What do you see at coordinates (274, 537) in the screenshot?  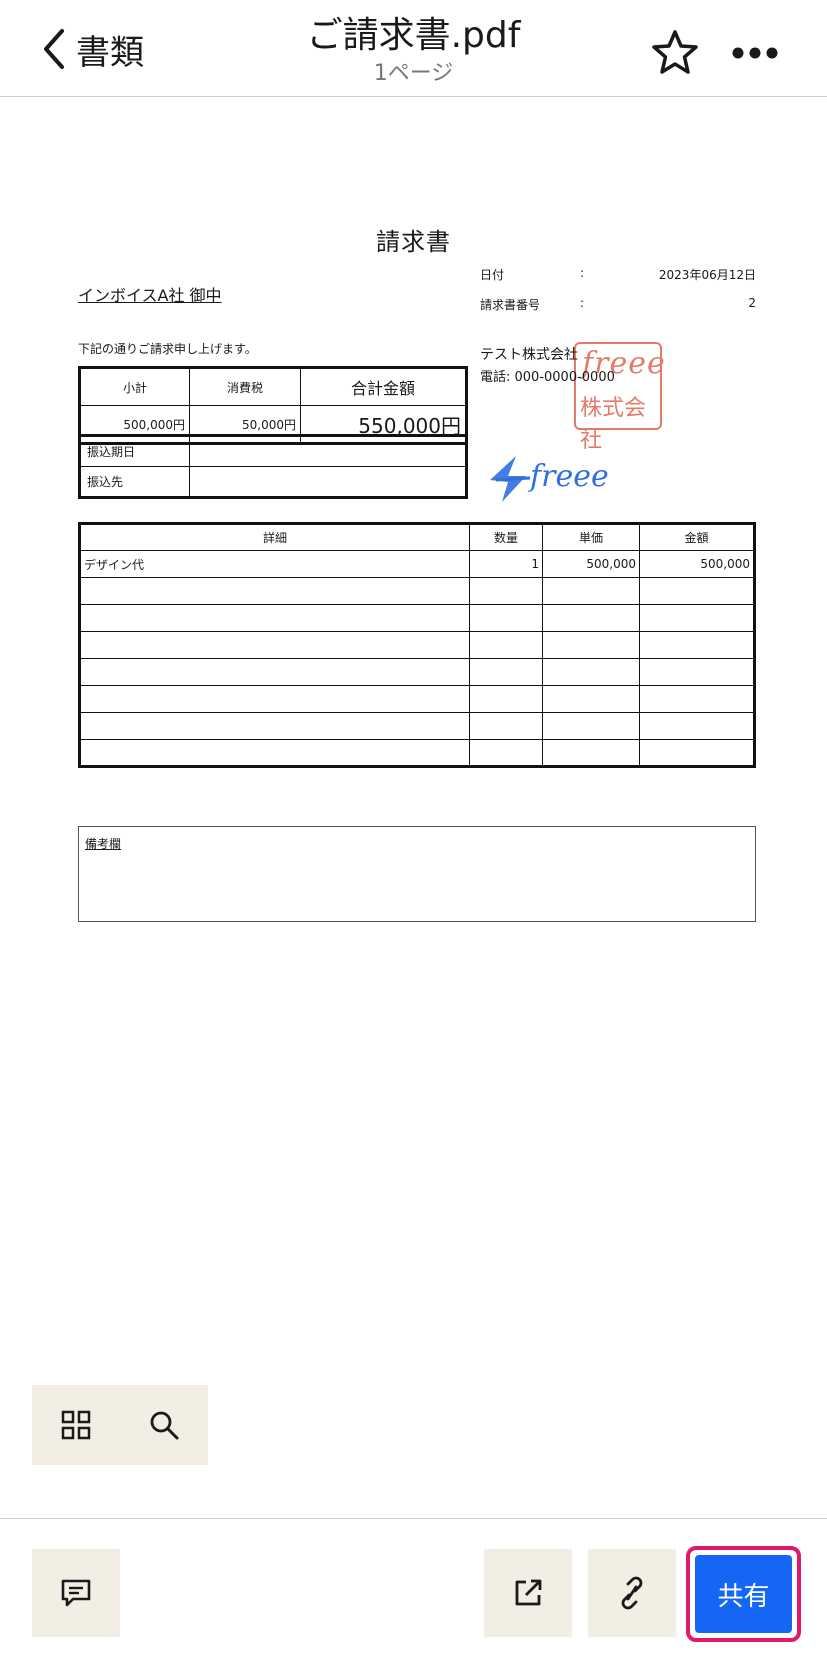 I see `items-header: 詳細` at bounding box center [274, 537].